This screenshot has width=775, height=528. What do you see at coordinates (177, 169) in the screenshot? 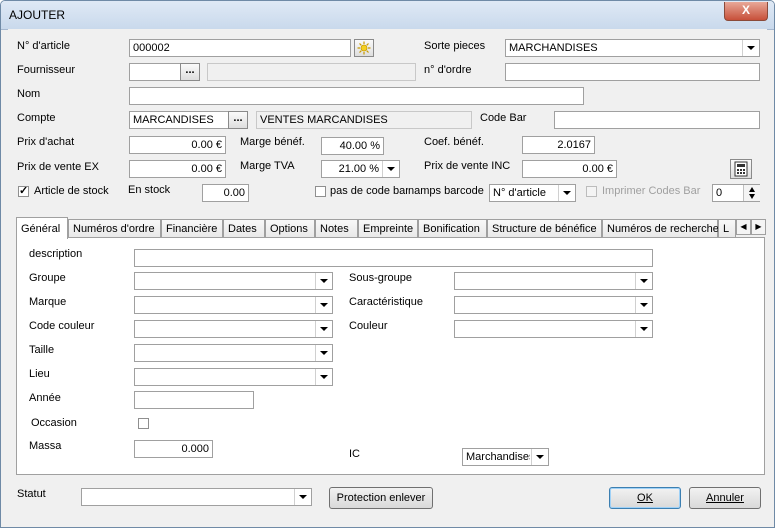
I see `prix-vente-ex-field: 0.00 €` at bounding box center [177, 169].